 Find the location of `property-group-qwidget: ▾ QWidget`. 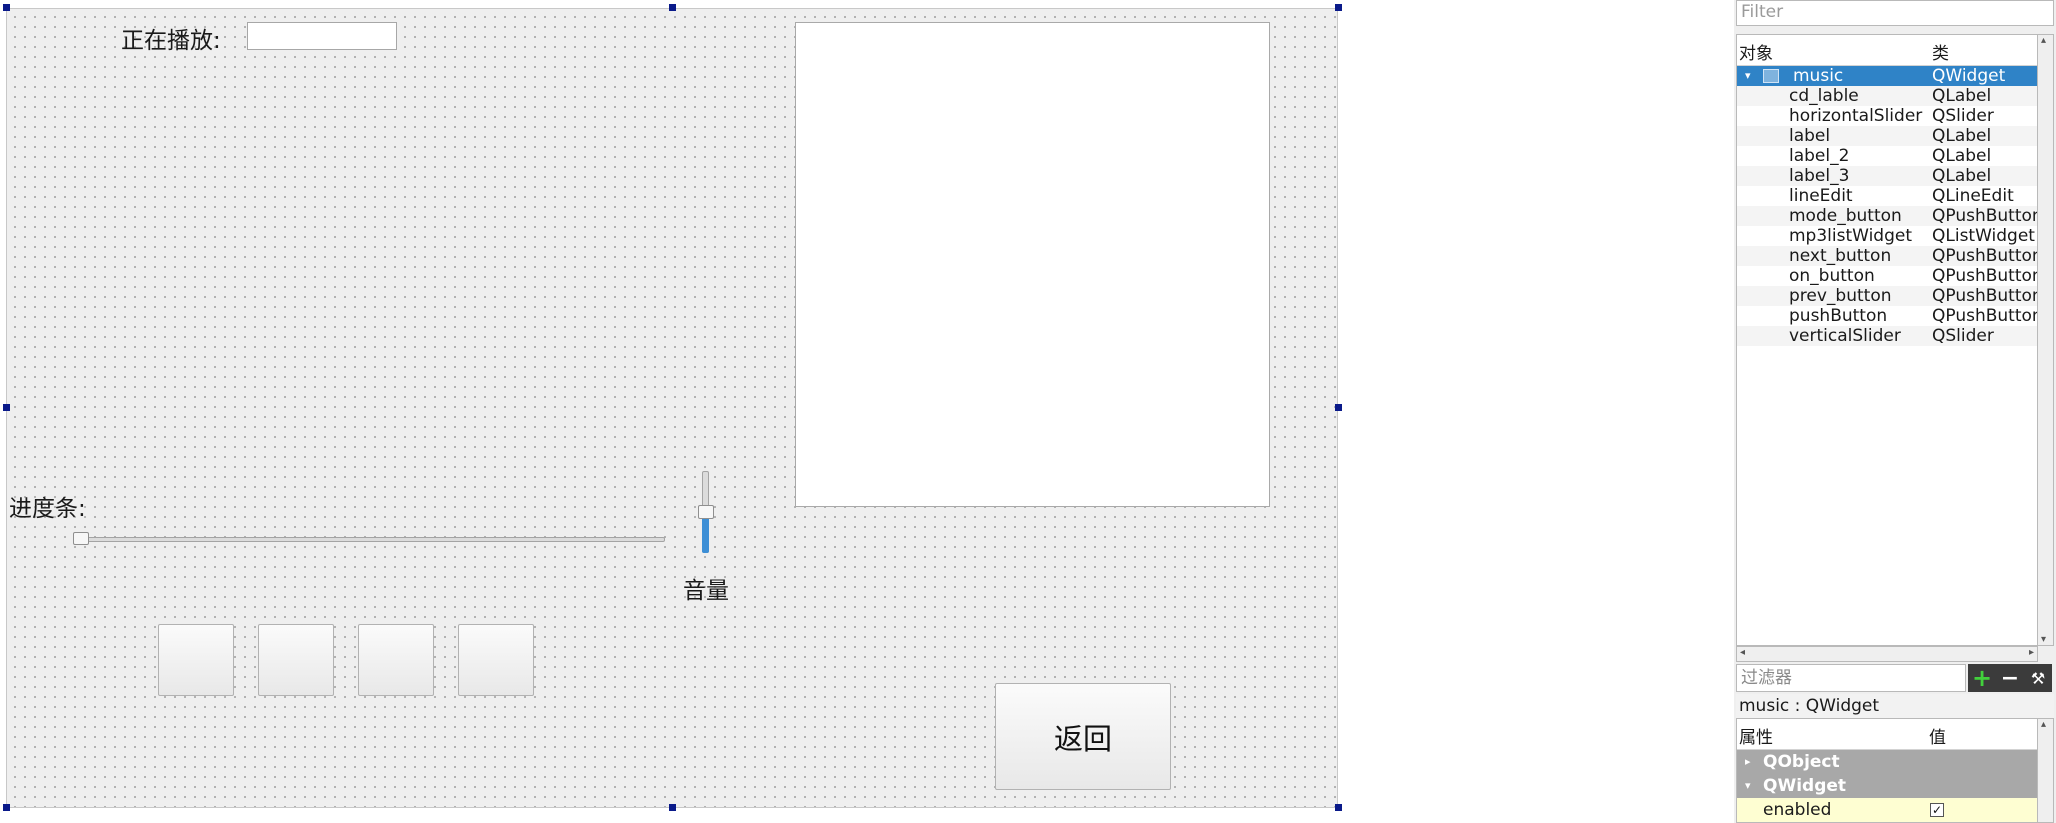

property-group-qwidget: ▾ QWidget is located at coordinates (1887, 786).